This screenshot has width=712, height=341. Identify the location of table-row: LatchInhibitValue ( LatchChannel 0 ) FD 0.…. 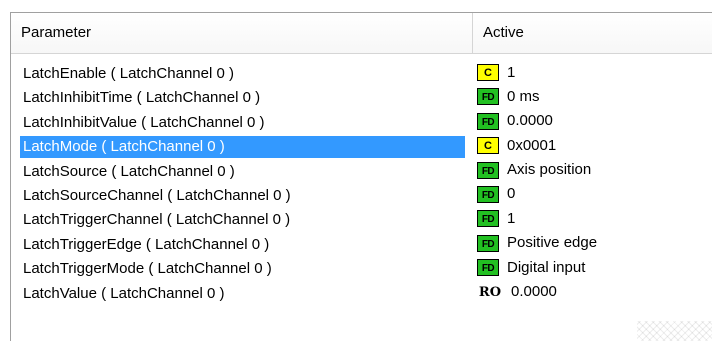
(361, 123).